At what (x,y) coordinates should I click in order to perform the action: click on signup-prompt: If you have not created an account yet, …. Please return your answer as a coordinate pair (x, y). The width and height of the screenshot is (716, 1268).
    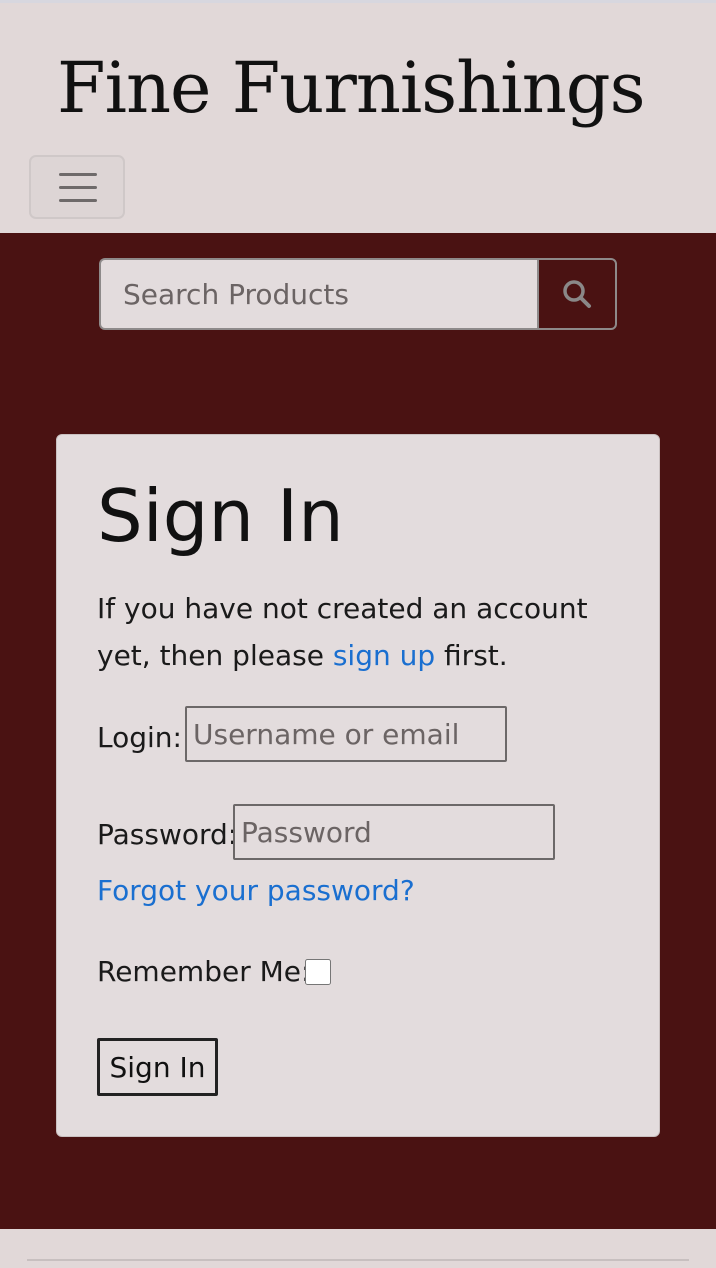
    Looking at the image, I should click on (367, 632).